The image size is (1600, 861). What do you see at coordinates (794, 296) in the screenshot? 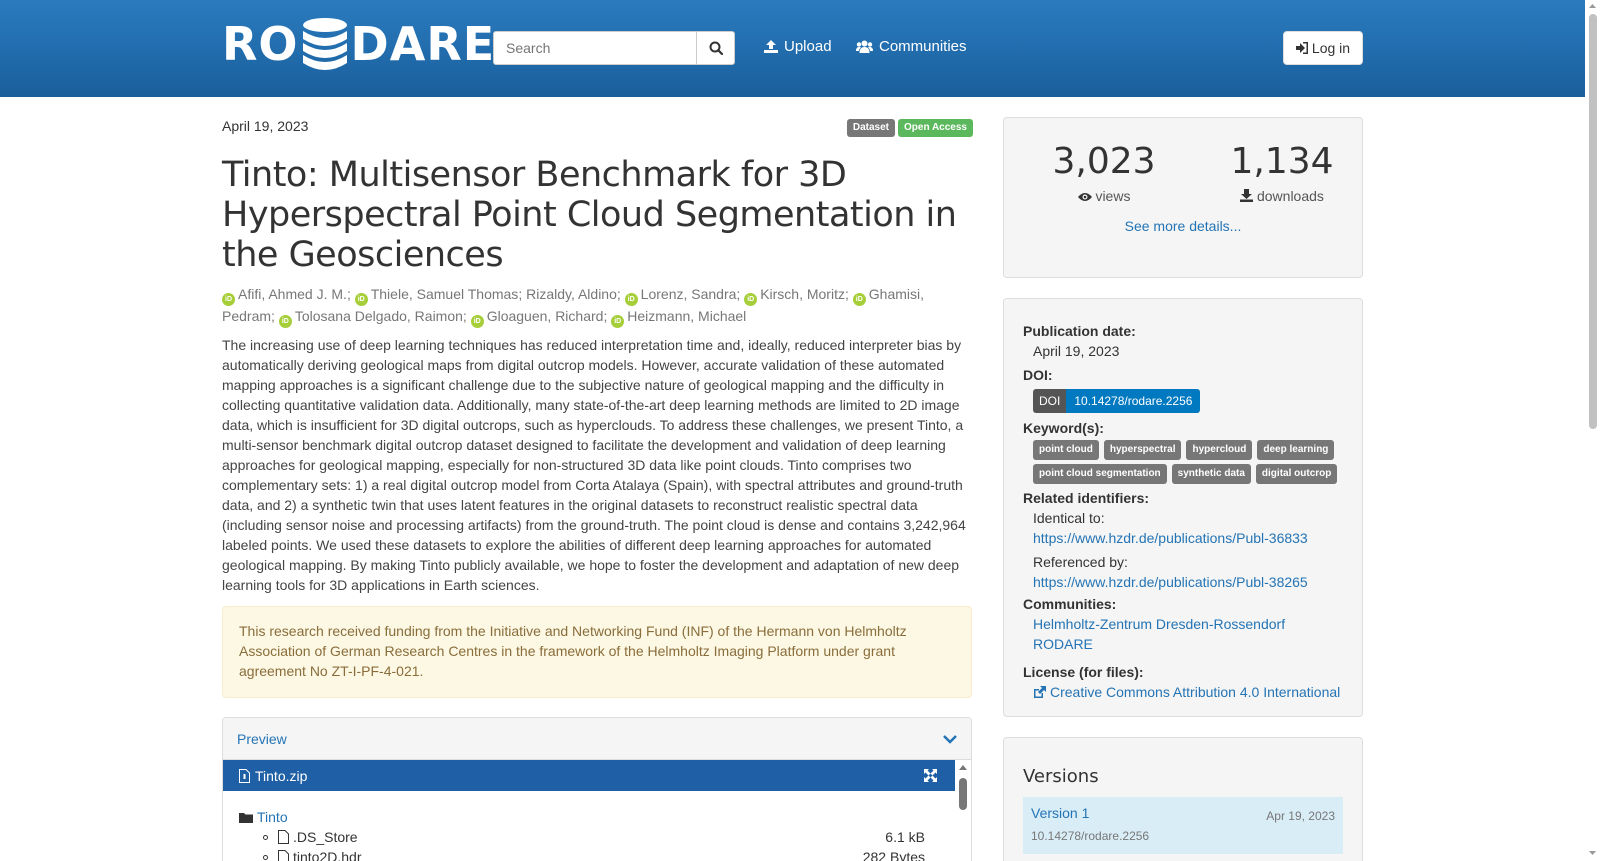
I see `author-item: iD Kirsch, Moritz` at bounding box center [794, 296].